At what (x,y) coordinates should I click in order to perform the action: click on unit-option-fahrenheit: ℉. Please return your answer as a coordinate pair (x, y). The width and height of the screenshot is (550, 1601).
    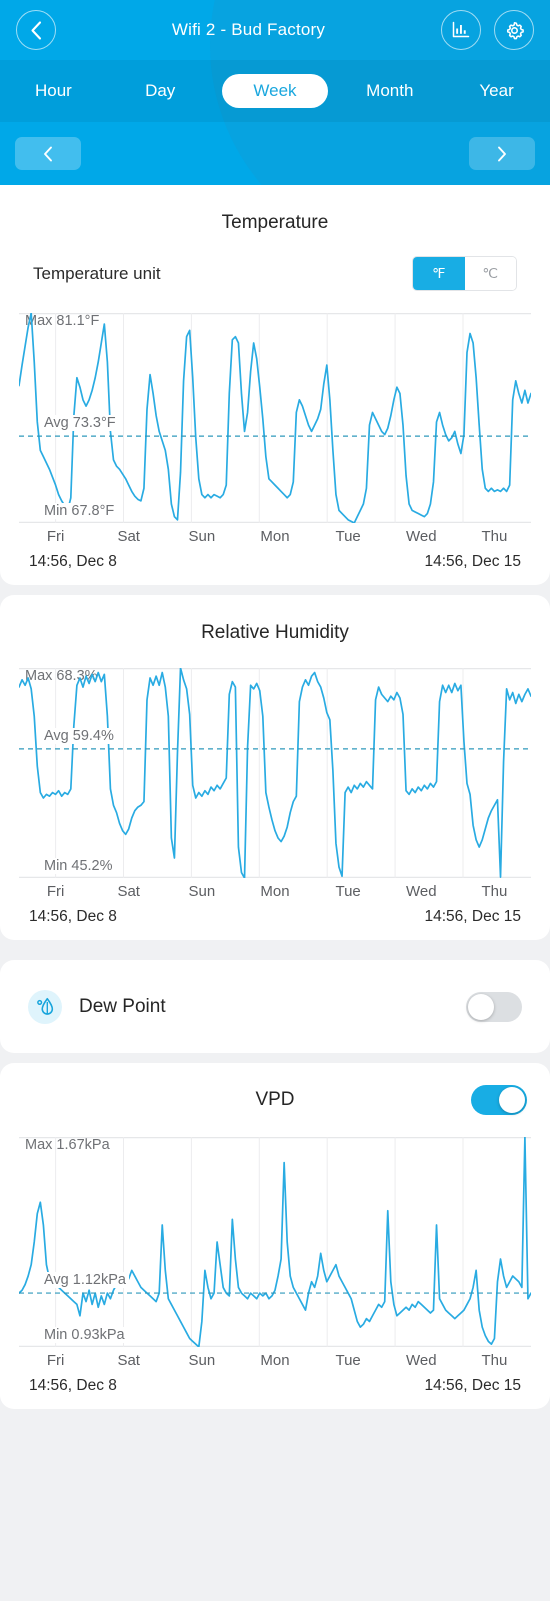
    Looking at the image, I should click on (439, 273).